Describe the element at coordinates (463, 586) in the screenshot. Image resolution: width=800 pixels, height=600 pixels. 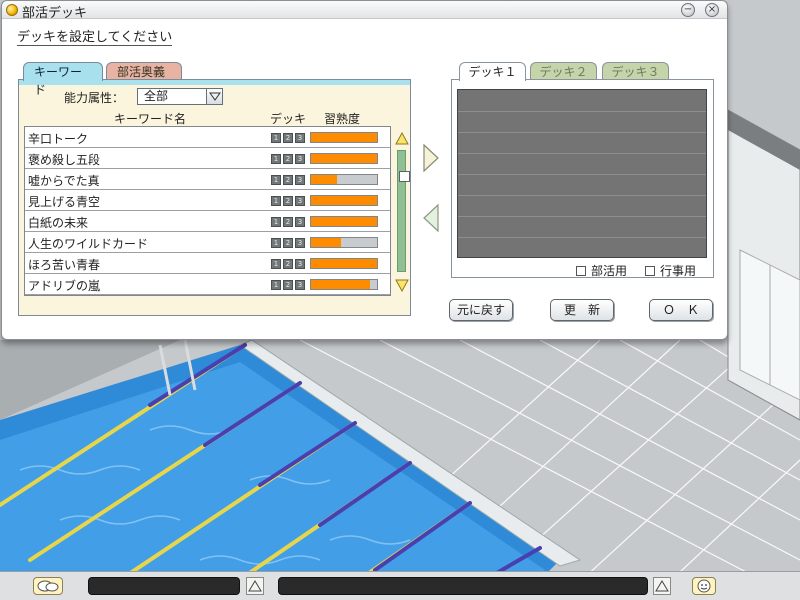
I see `chat-message-field` at that location.